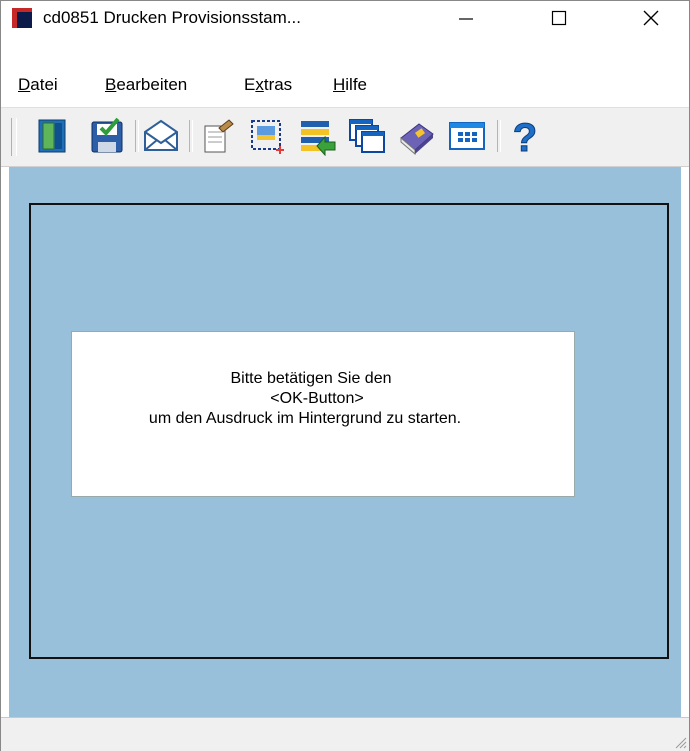 Image resolution: width=690 pixels, height=751 pixels. Describe the element at coordinates (24, 84) in the screenshot. I see `menu-datei-accel: D` at that location.